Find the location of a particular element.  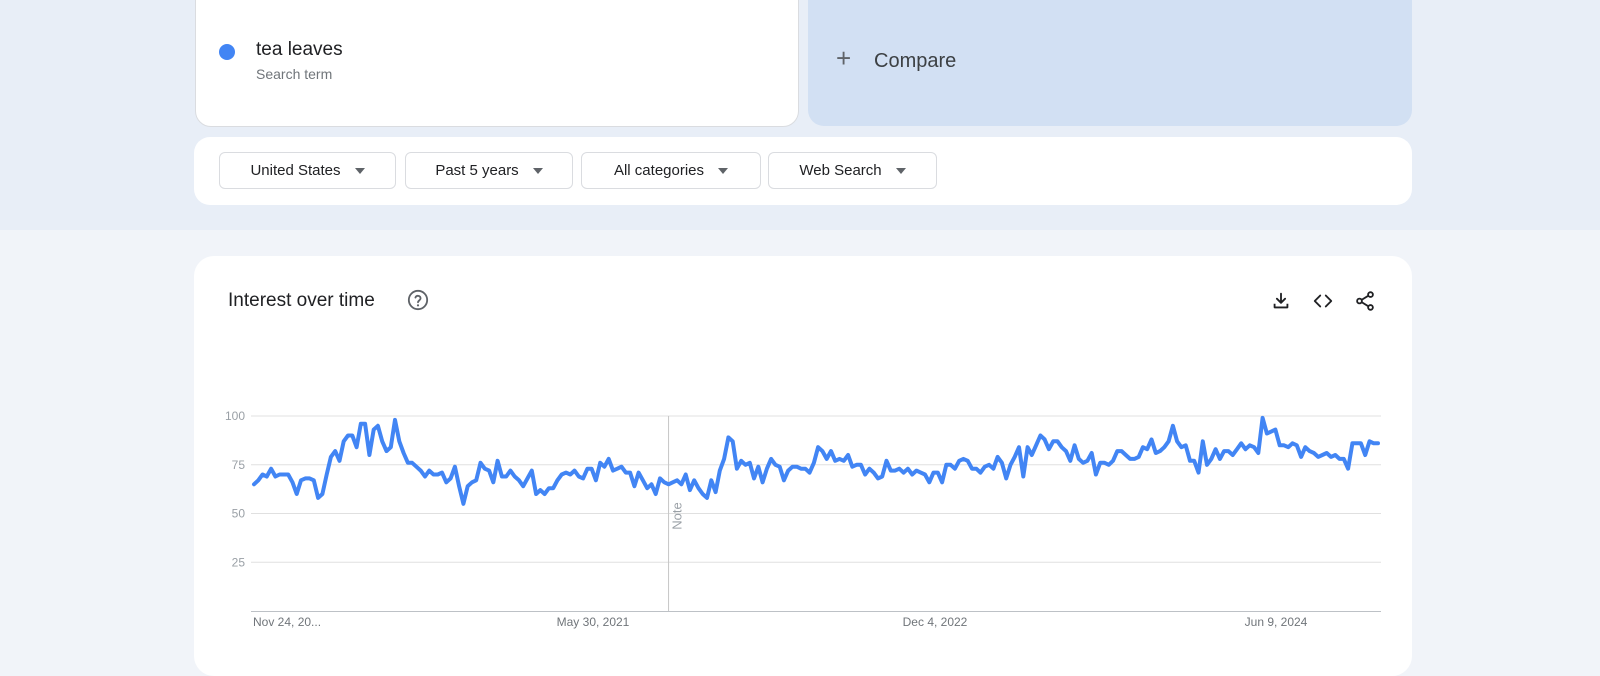

x-tick-label: Dec 4, 2022 is located at coordinates (935, 622).